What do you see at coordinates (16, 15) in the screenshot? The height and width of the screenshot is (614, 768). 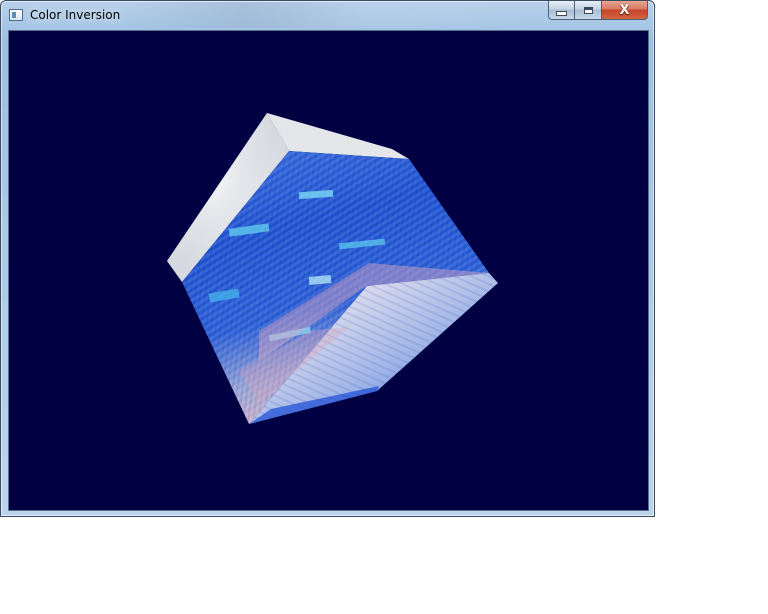 I see `app-window-icon` at bounding box center [16, 15].